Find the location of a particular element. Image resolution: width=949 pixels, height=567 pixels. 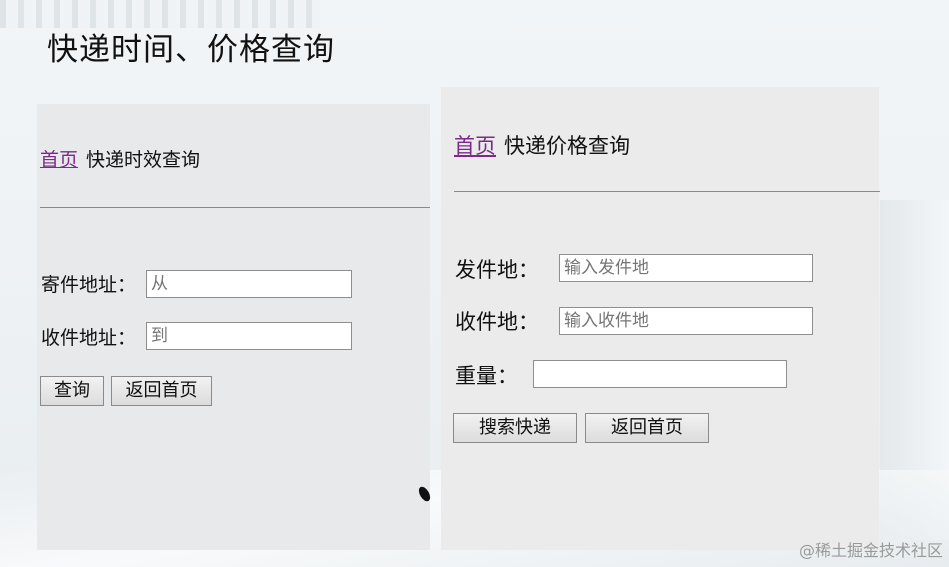

weight-label: 重量： is located at coordinates (486, 376).